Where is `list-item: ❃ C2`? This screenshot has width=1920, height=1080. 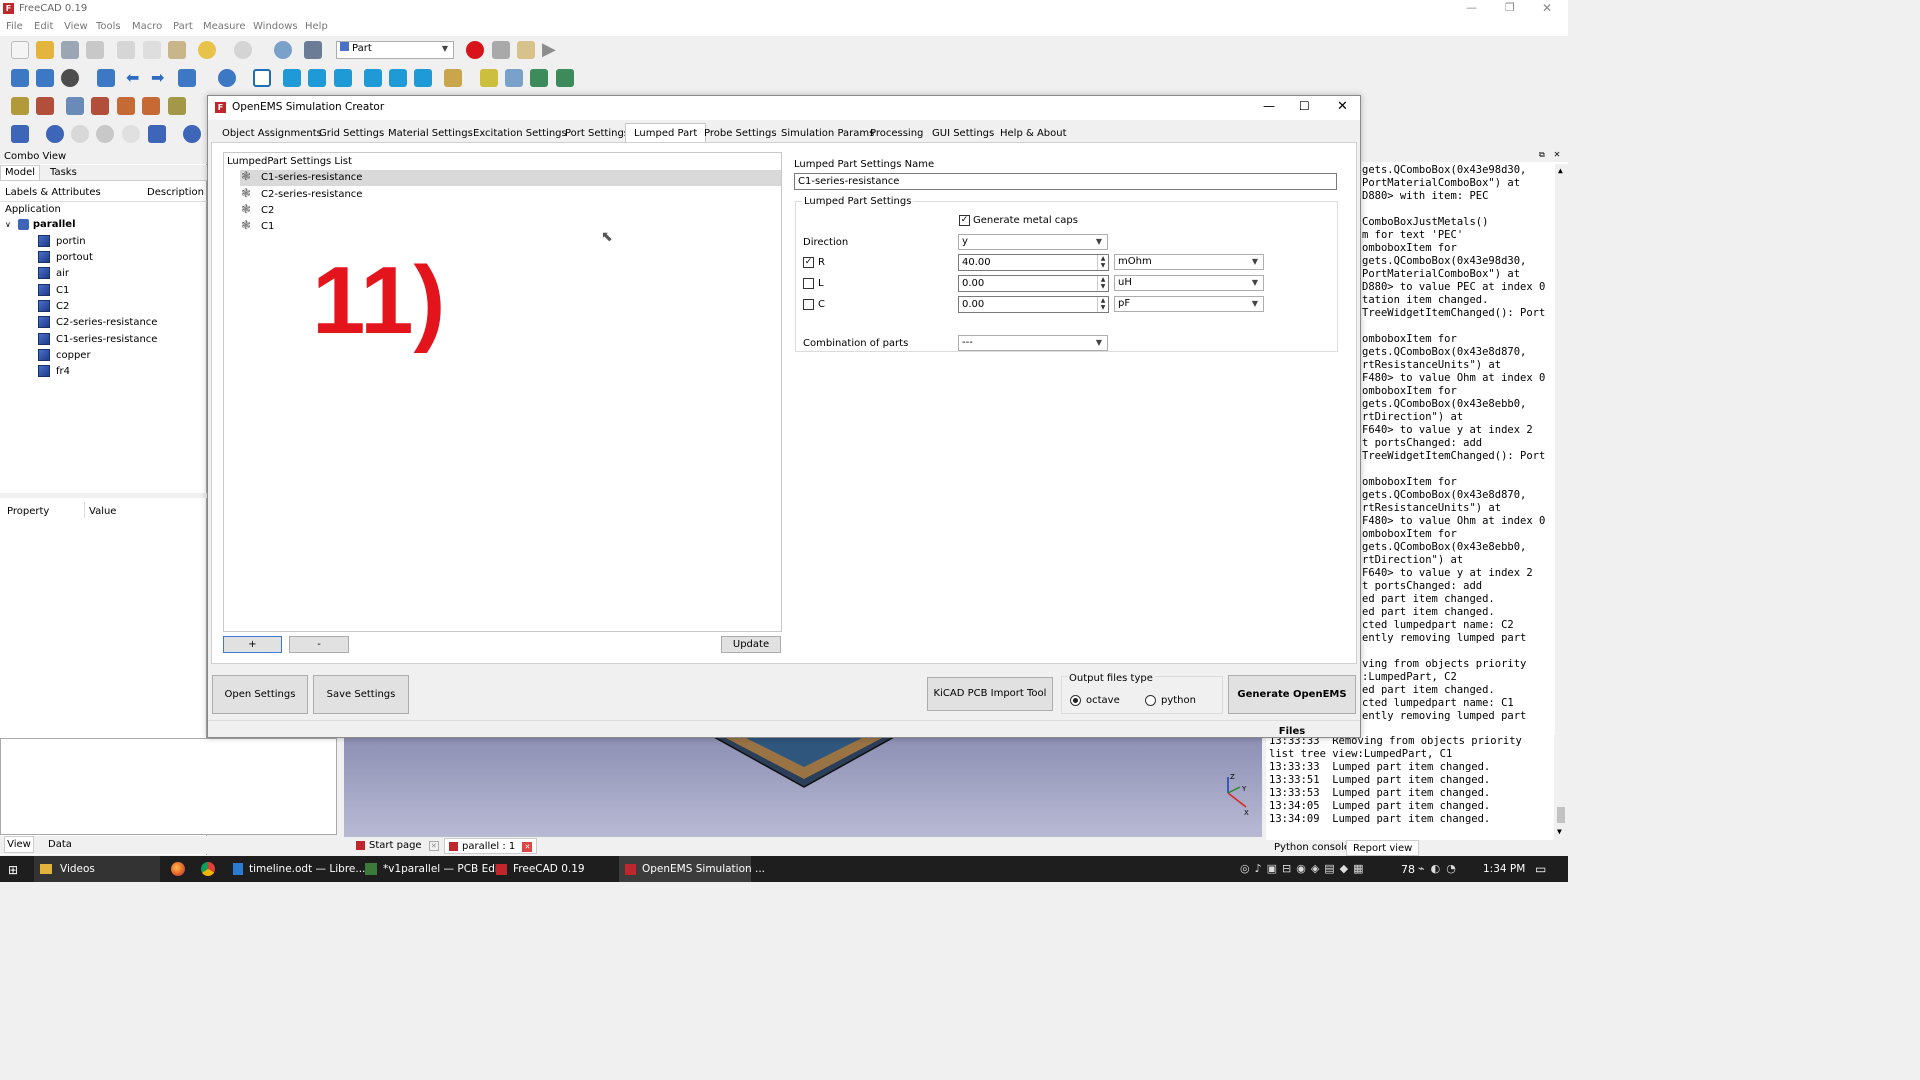
list-item: ❃ C2 is located at coordinates (510, 210).